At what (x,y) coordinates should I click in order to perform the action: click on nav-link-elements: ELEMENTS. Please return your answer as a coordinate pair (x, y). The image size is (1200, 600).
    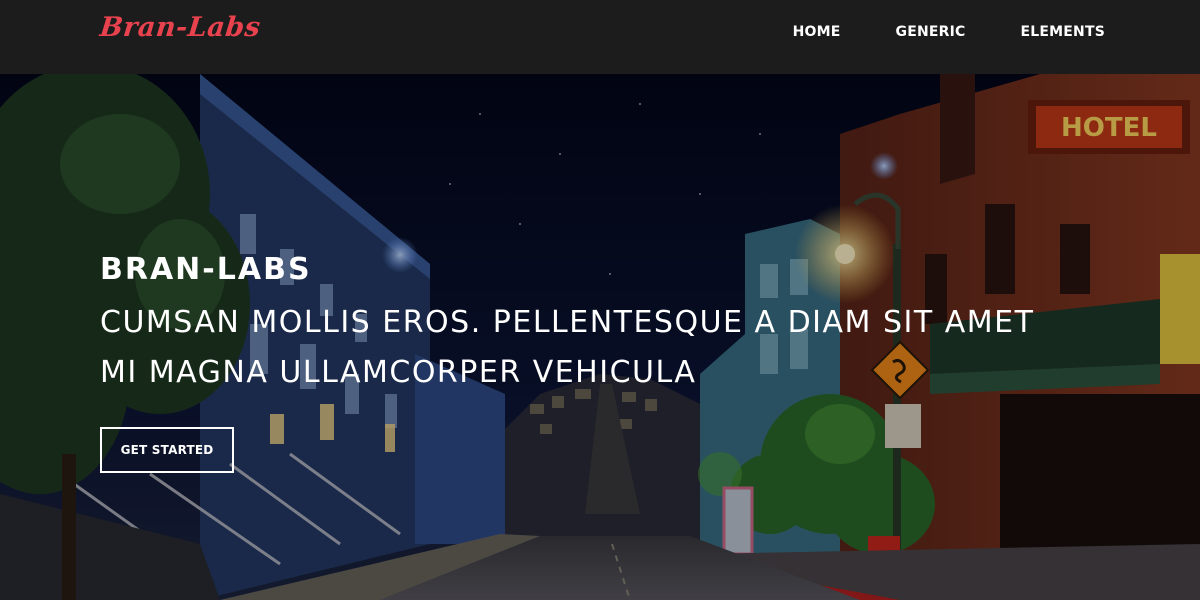
    Looking at the image, I should click on (1063, 32).